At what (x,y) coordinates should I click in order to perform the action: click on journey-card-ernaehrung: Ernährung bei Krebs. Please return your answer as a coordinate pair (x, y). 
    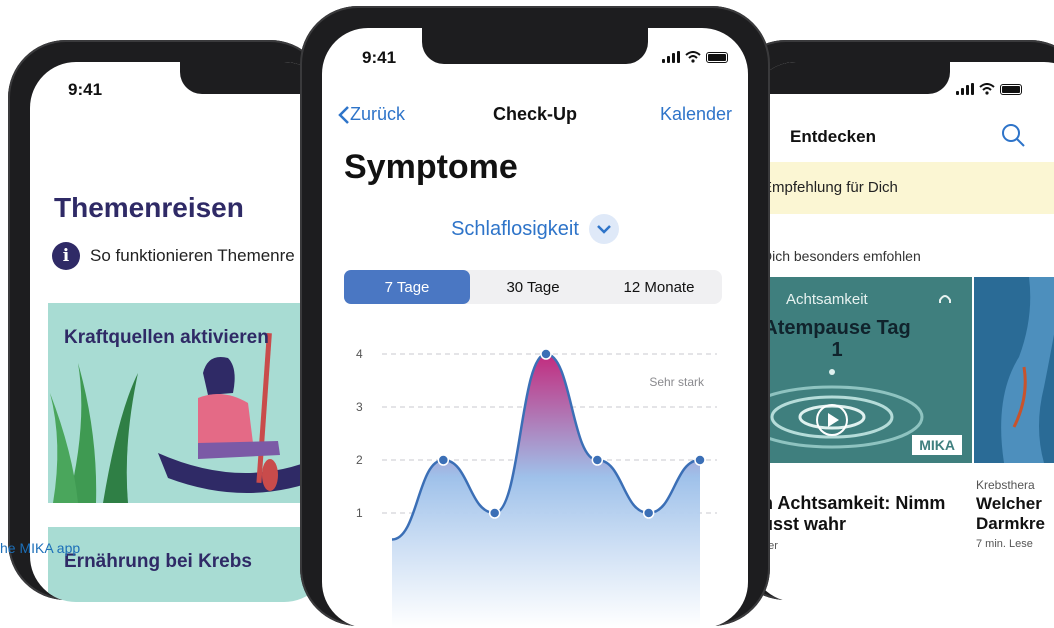
    Looking at the image, I should click on (189, 564).